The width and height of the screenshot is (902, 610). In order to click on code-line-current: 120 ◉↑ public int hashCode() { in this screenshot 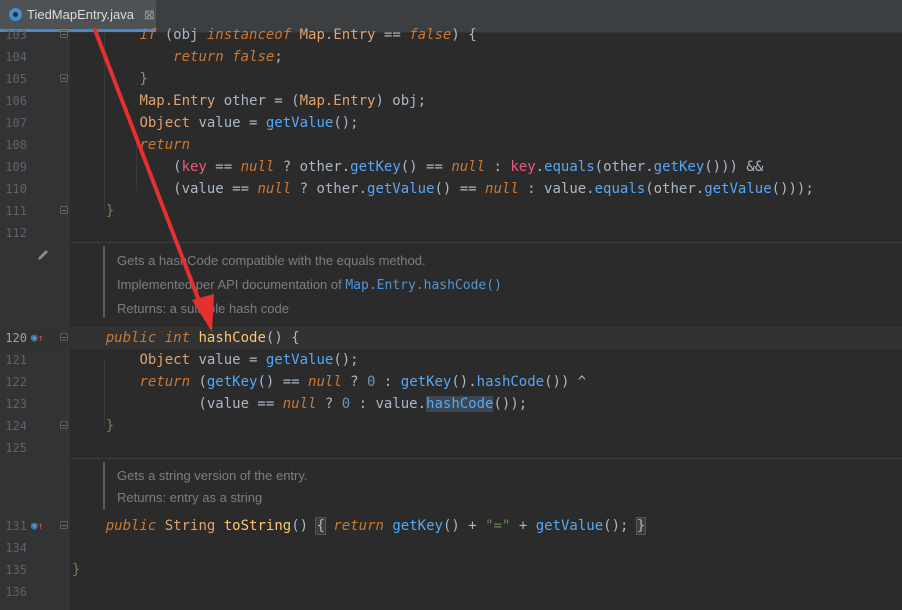, I will do `click(451, 338)`.